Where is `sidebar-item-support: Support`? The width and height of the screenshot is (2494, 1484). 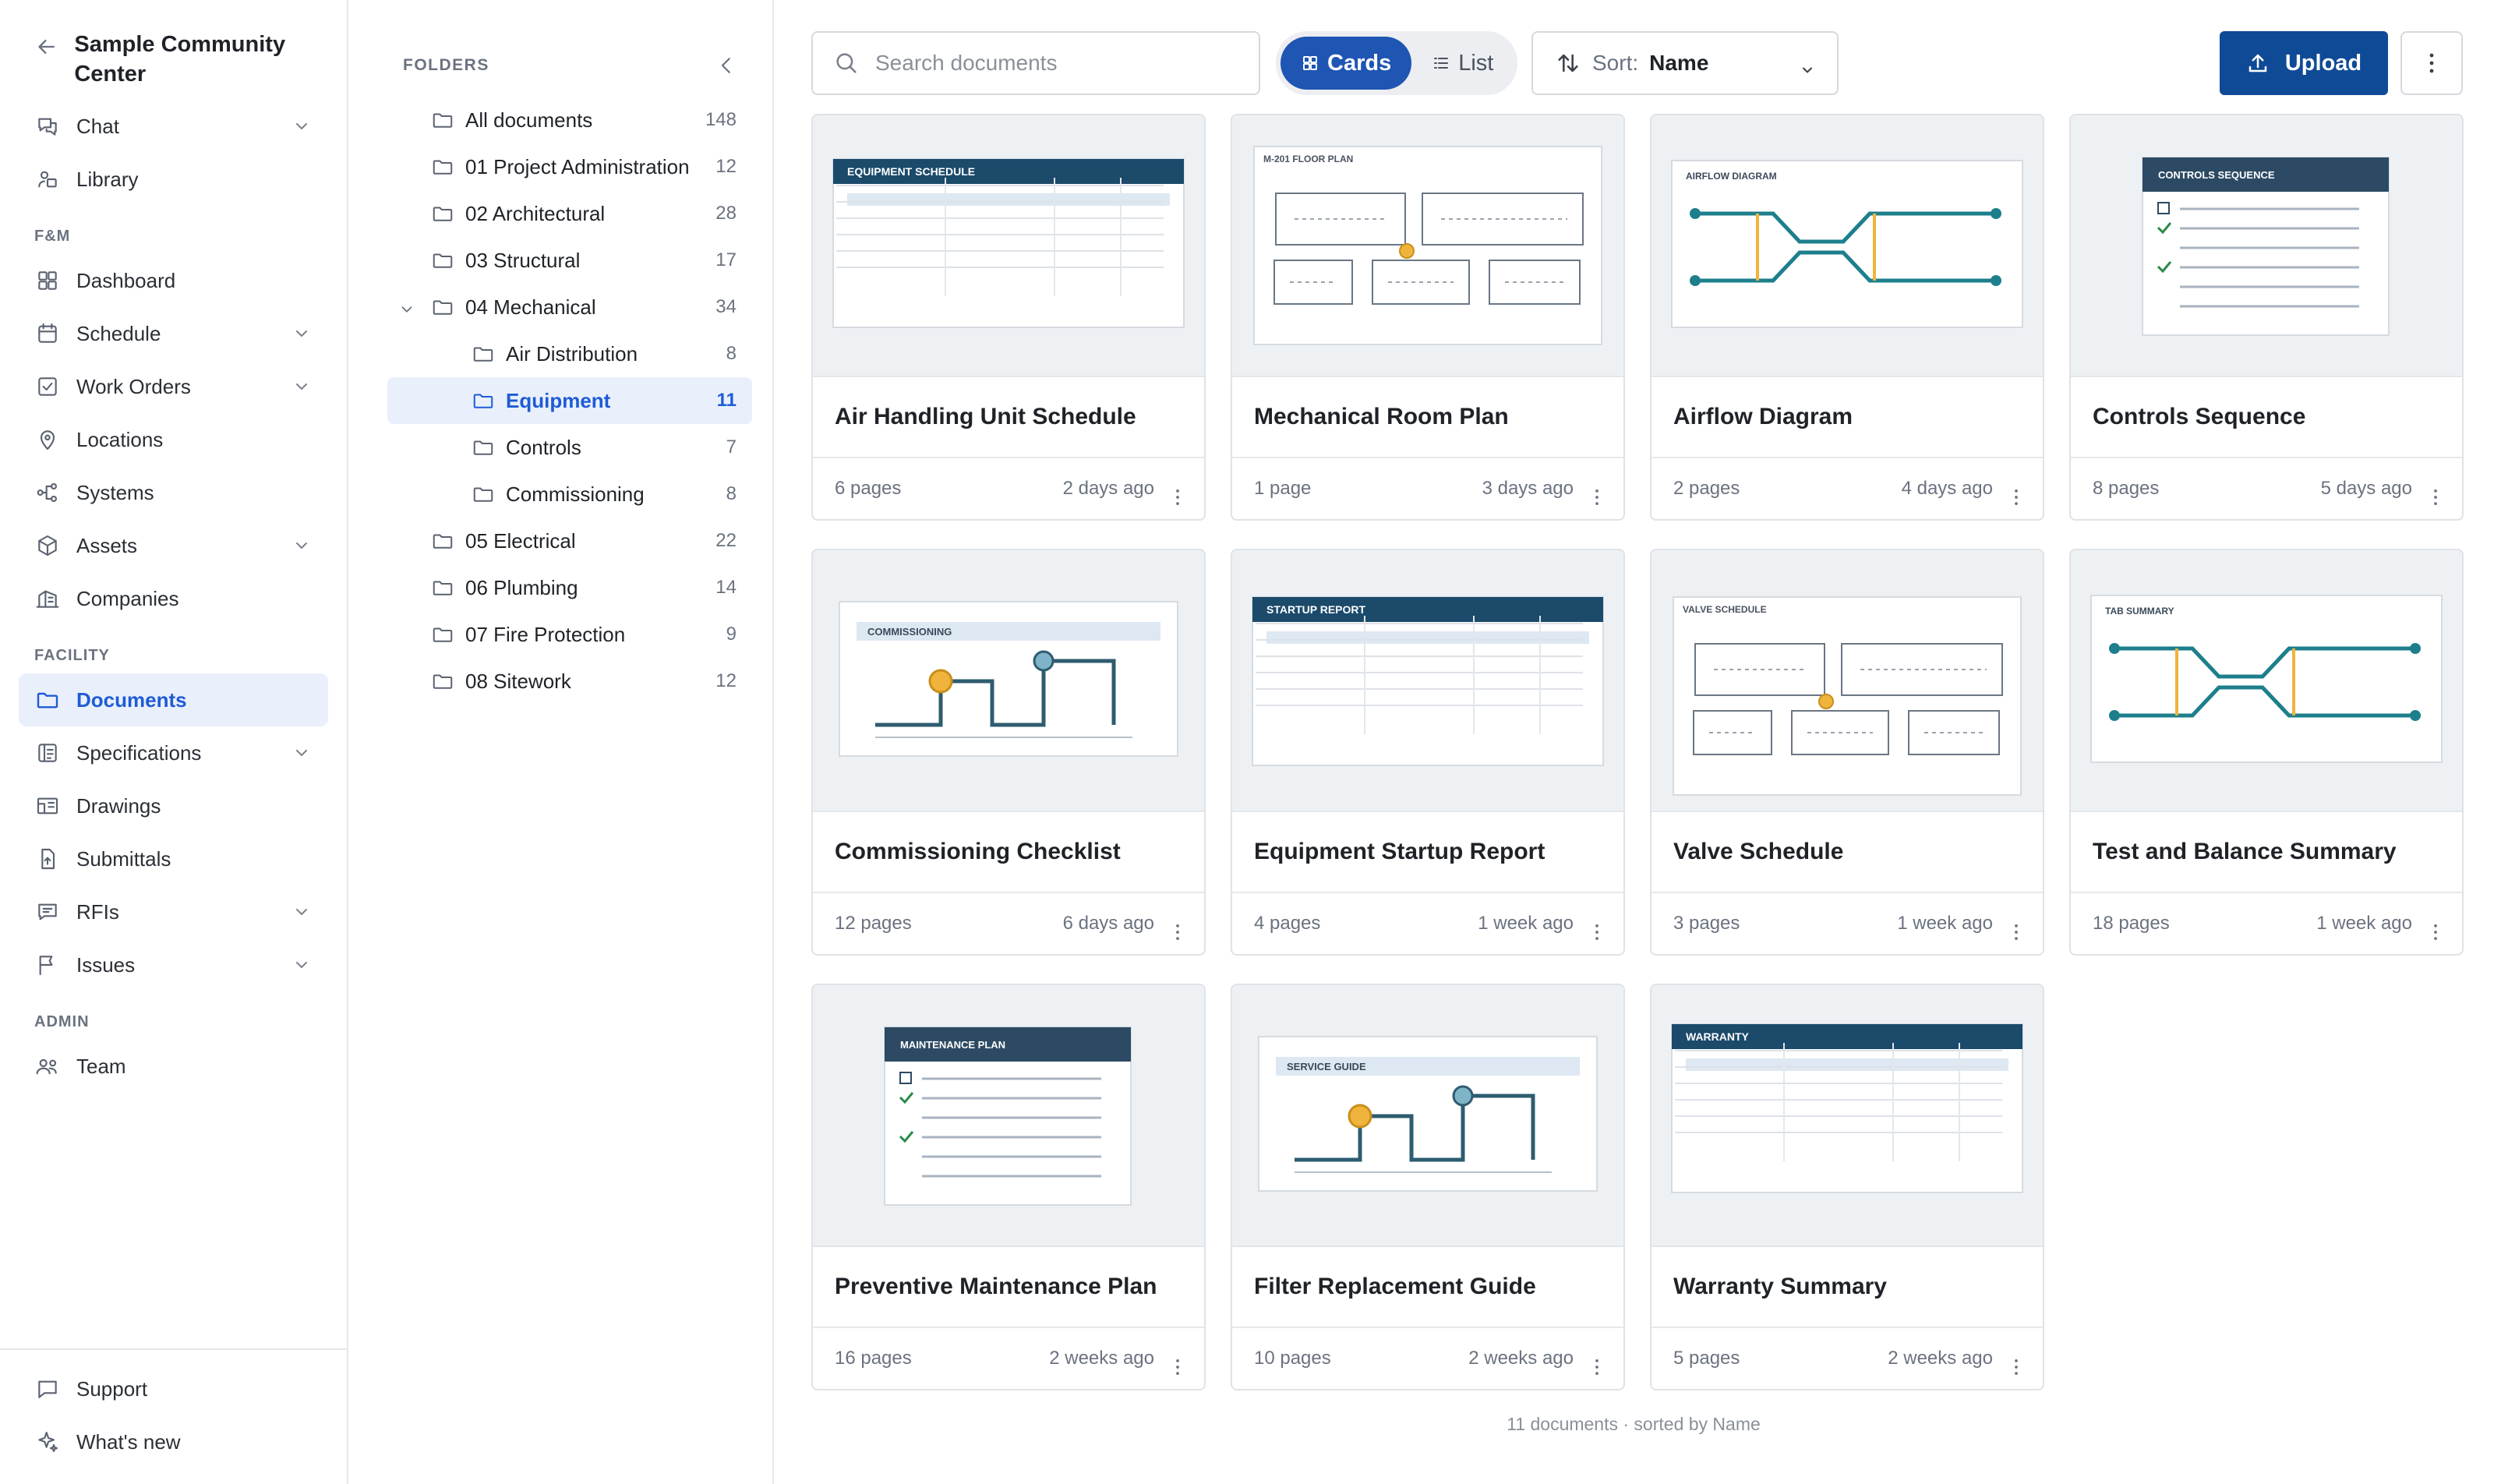
sidebar-item-support: Support is located at coordinates (173, 1388).